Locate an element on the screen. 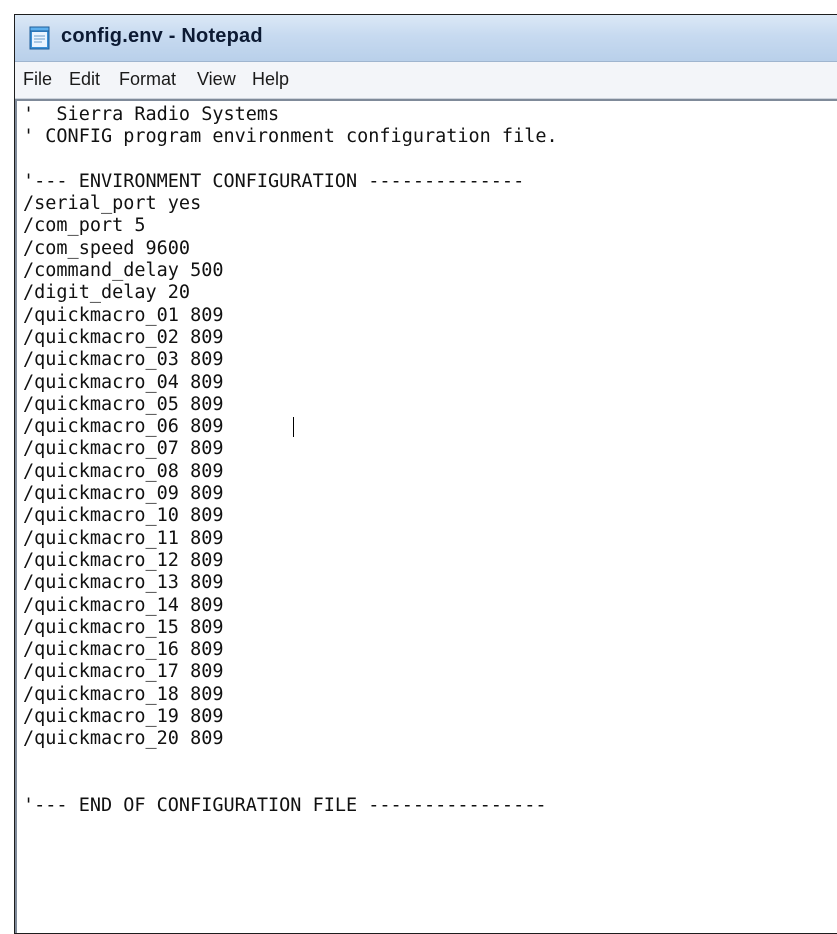  editor-line: /quickmacro_16 809 is located at coordinates (290, 650).